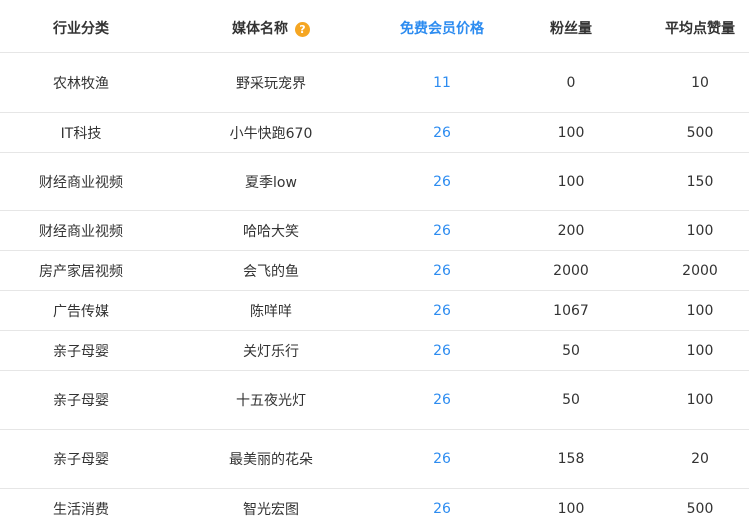  I want to click on table-row: 亲子母婴 十五夜光灯 26 50 100, so click(374, 400).